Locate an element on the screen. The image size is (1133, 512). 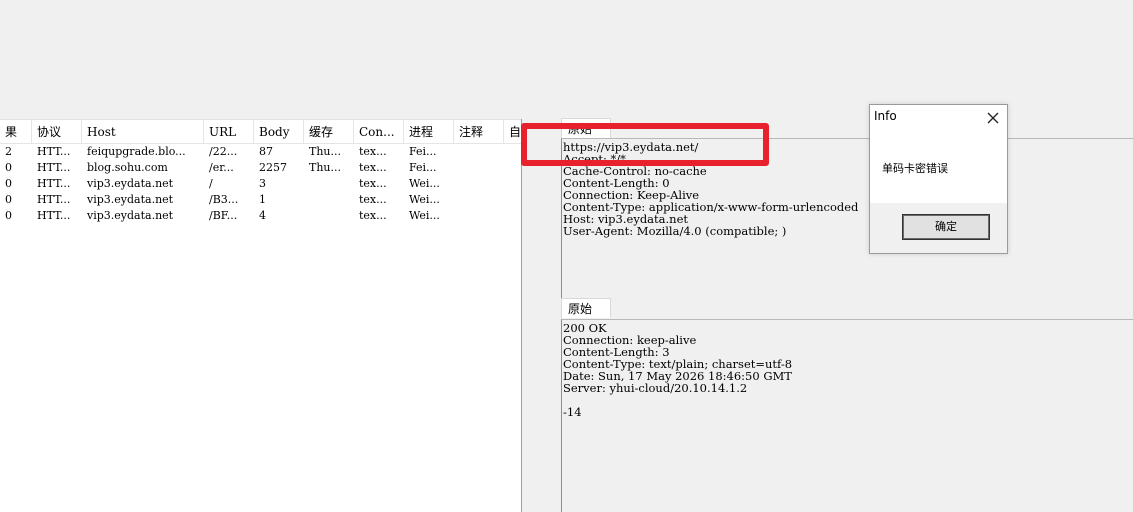
column-header-comments: 注释 is located at coordinates (479, 132).